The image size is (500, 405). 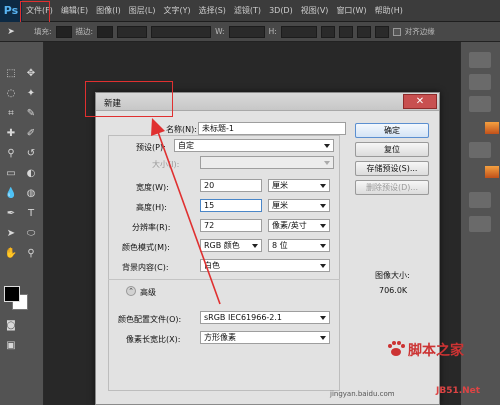 I want to click on hand-tool-icon: ✋, so click(x=11, y=253).